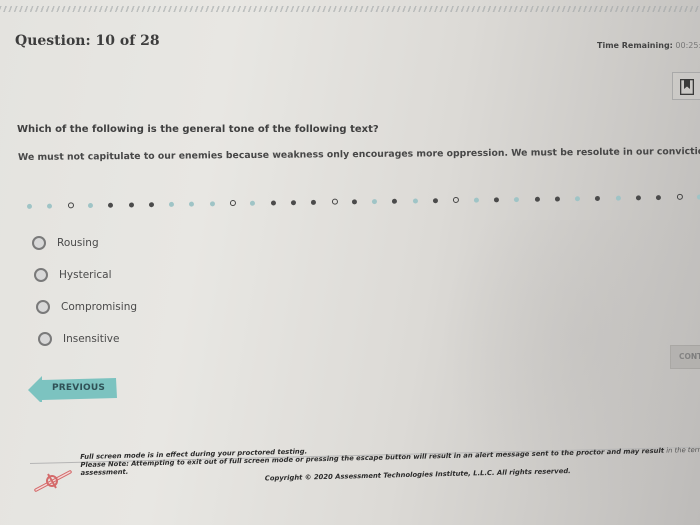 This screenshot has width=700, height=525. I want to click on bookmark-button, so click(686, 86).